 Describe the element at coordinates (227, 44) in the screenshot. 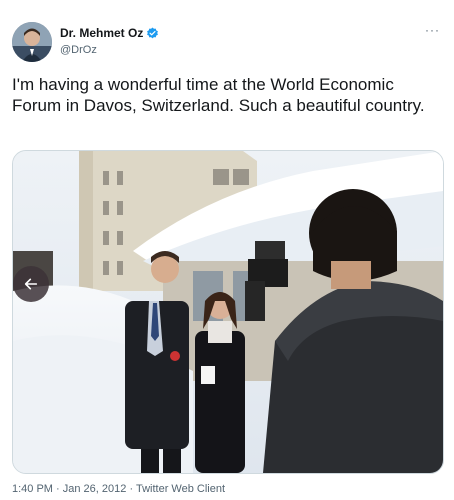

I see `tweet-header: Dr. Mehmet Oz @DrOz ···` at that location.